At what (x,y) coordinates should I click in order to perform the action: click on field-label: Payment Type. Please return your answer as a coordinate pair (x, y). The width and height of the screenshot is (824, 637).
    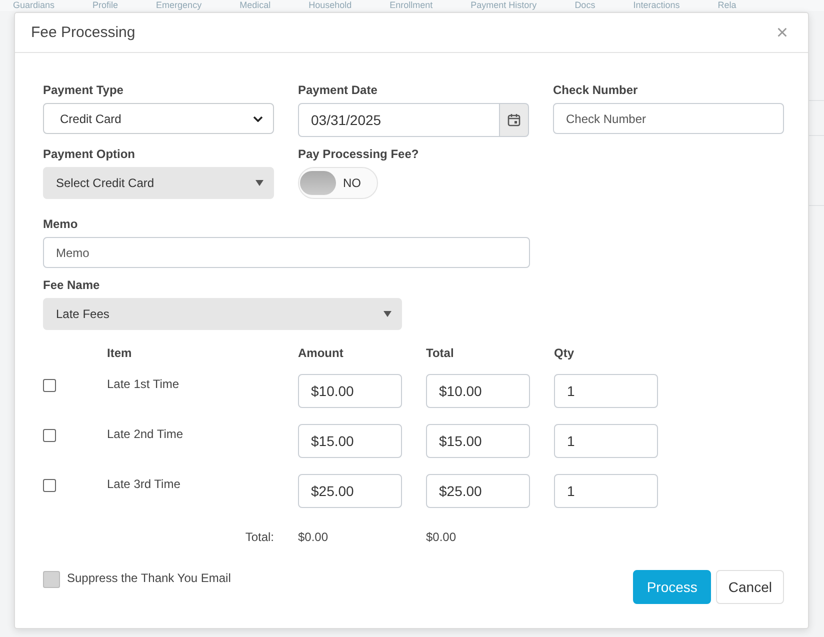
    Looking at the image, I should click on (83, 90).